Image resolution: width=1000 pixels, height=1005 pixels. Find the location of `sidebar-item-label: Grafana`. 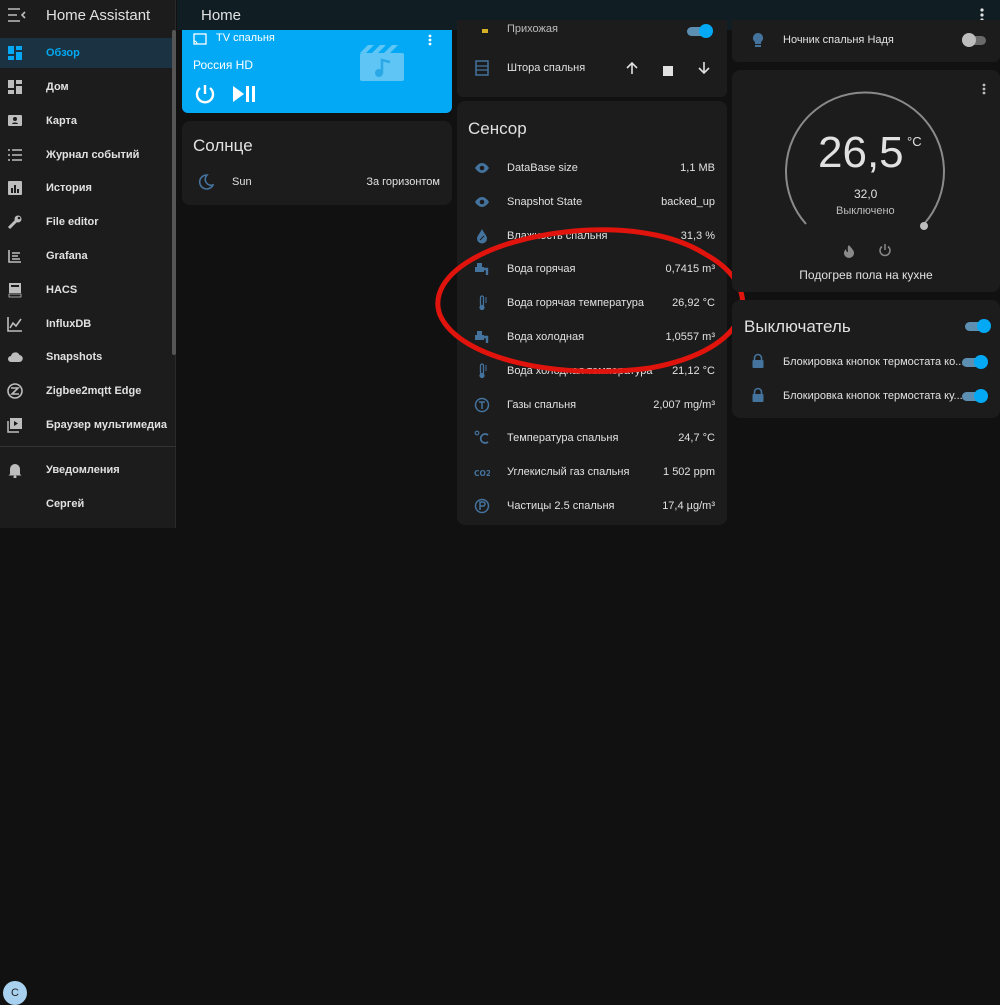

sidebar-item-label: Grafana is located at coordinates (67, 256).